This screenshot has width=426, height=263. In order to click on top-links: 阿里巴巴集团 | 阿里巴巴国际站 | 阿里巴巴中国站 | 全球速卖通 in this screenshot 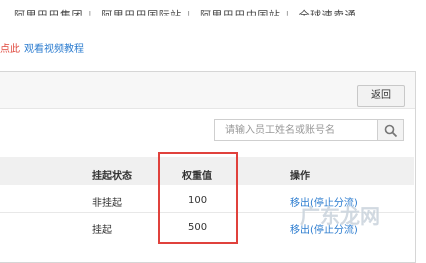, I will do `click(185, 15)`.